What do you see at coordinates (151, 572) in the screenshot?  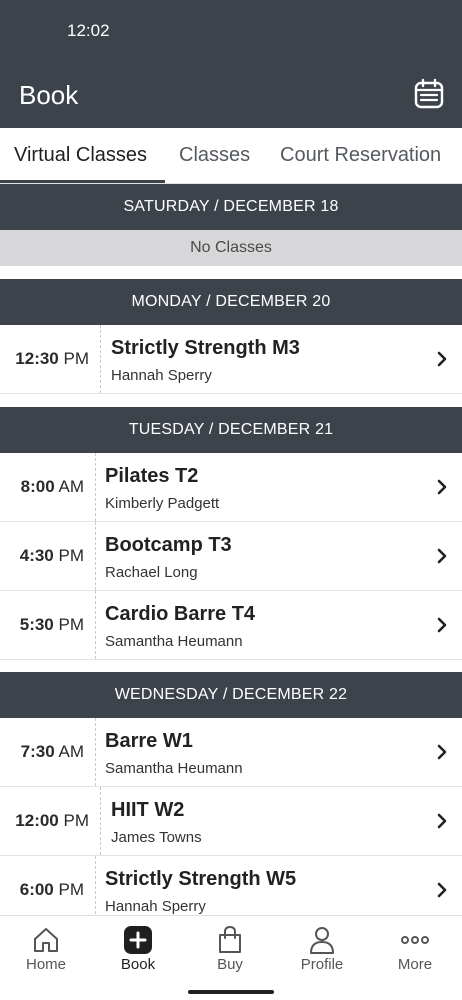 I see `class-instructor: Rachael Long` at bounding box center [151, 572].